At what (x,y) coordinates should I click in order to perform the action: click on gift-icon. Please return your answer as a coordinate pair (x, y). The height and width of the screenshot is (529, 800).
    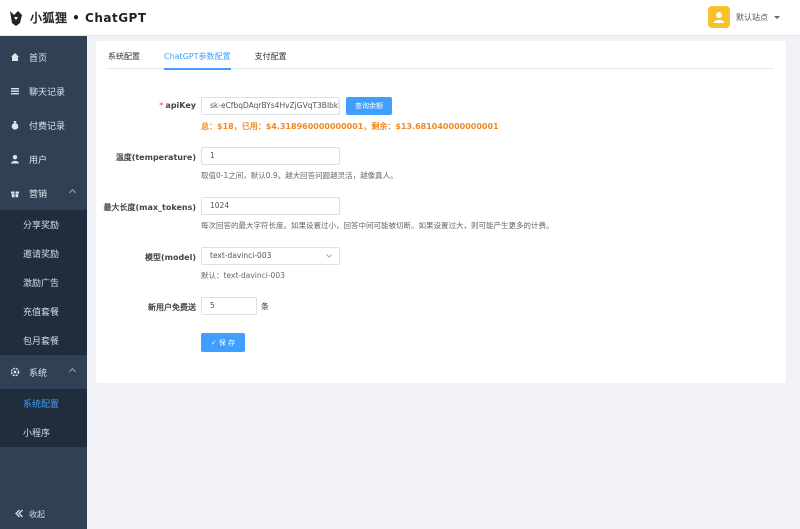
    Looking at the image, I should click on (15, 193).